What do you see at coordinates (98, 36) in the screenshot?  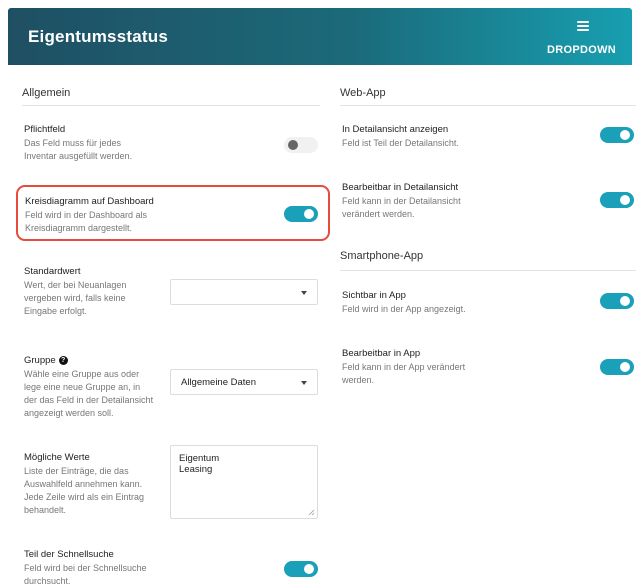 I see `page-title: Eigentumsstatus` at bounding box center [98, 36].